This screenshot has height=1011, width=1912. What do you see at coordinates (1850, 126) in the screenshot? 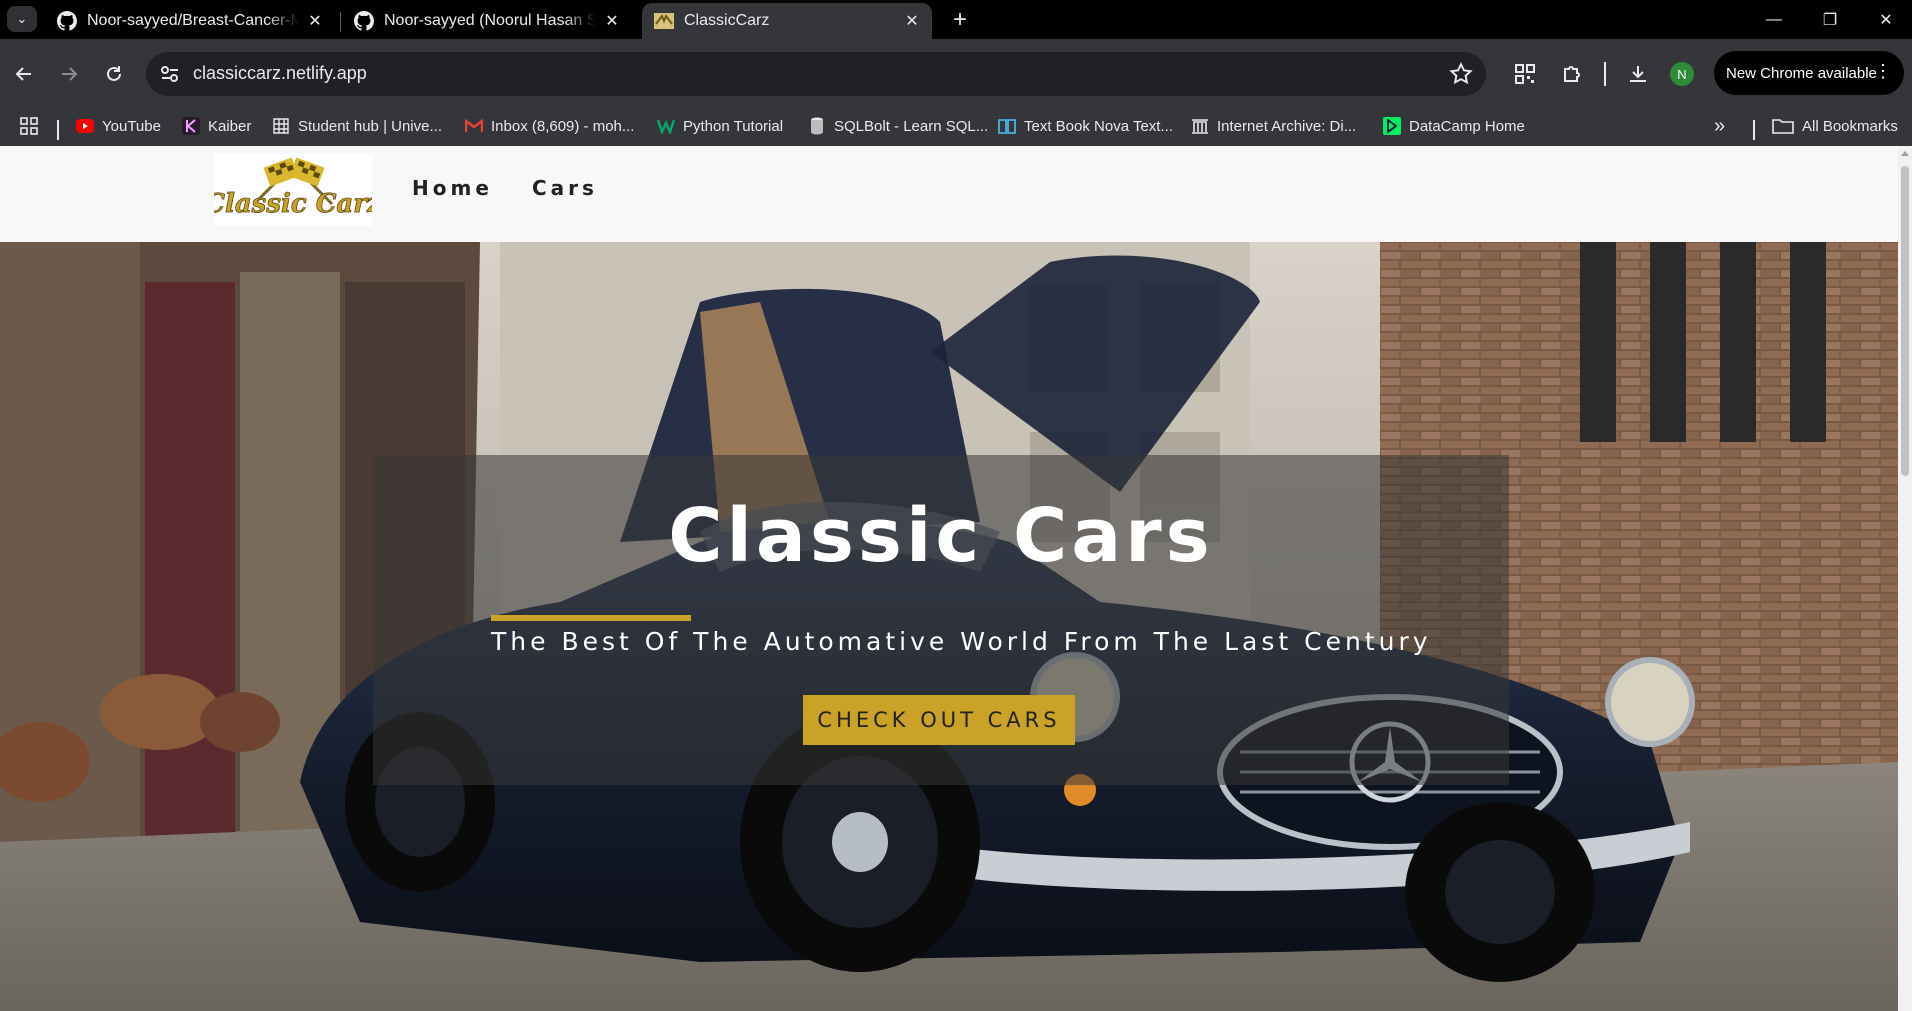
I see `bookmark-label: All Bookmarks` at bounding box center [1850, 126].